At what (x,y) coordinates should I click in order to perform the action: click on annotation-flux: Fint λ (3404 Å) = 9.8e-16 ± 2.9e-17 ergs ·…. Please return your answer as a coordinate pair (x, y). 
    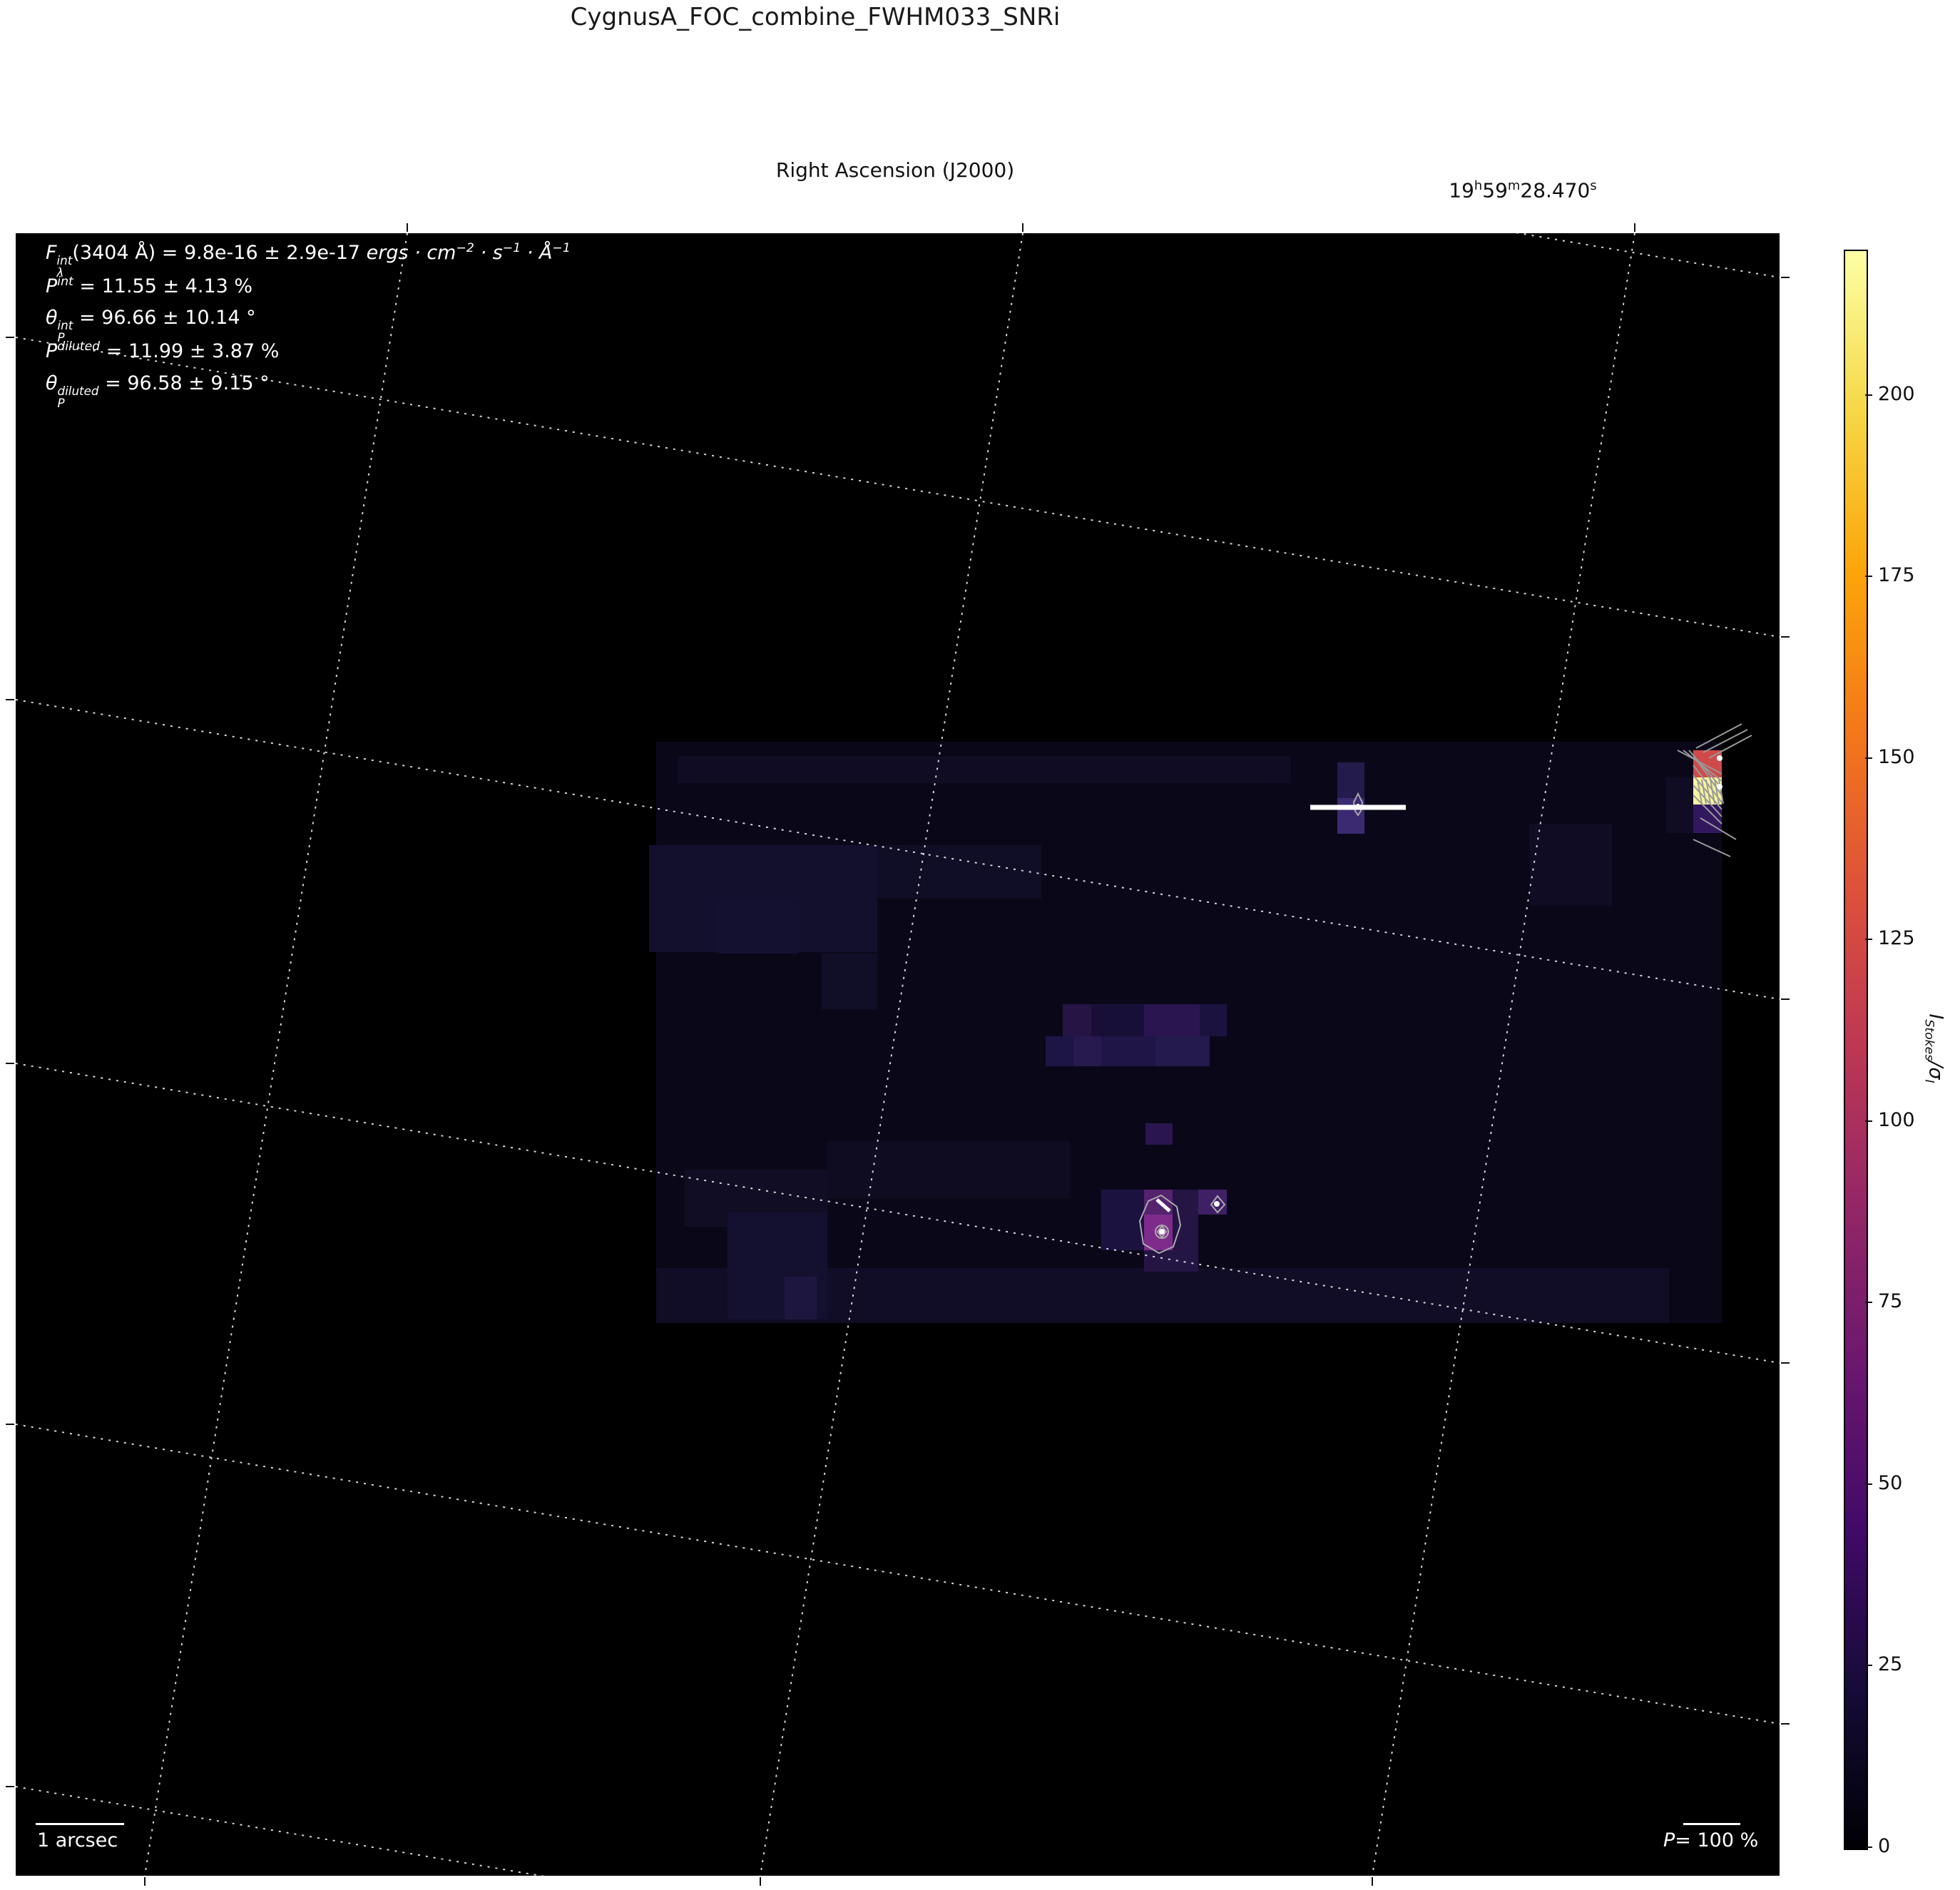
    Looking at the image, I should click on (308, 260).